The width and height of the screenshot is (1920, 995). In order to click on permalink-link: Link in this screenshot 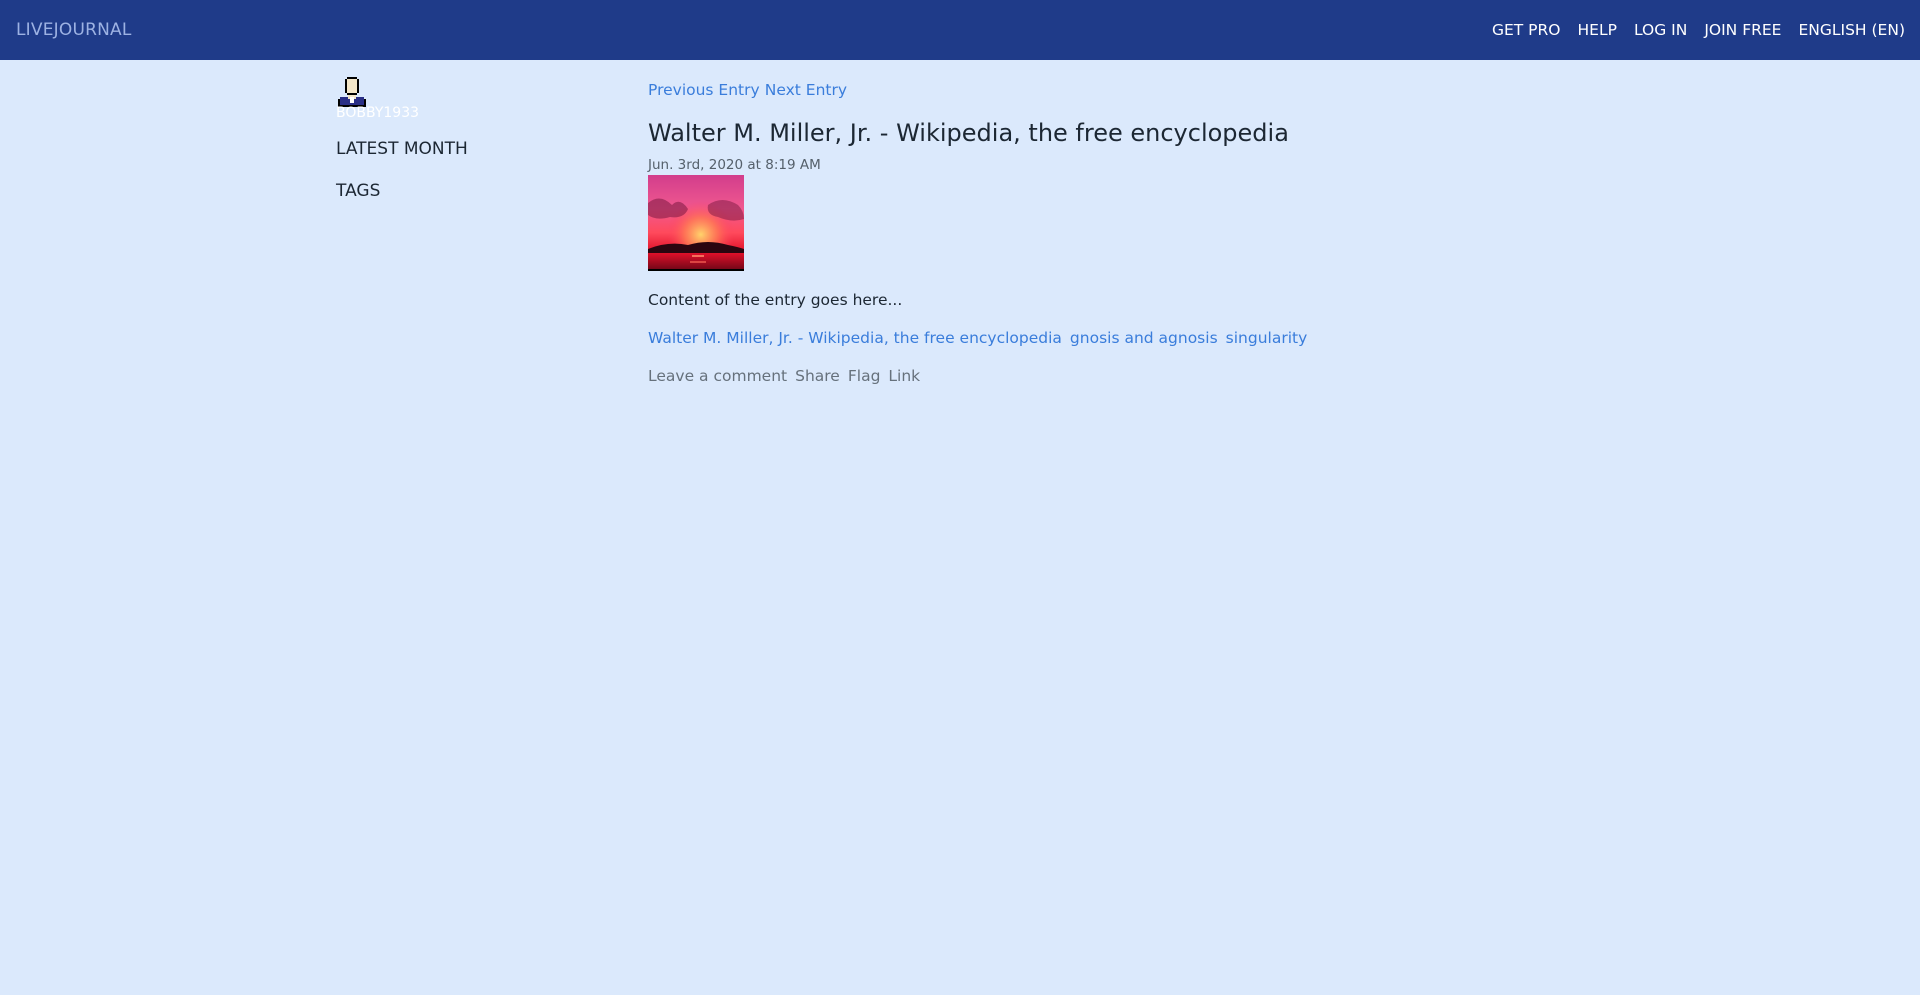, I will do `click(904, 376)`.